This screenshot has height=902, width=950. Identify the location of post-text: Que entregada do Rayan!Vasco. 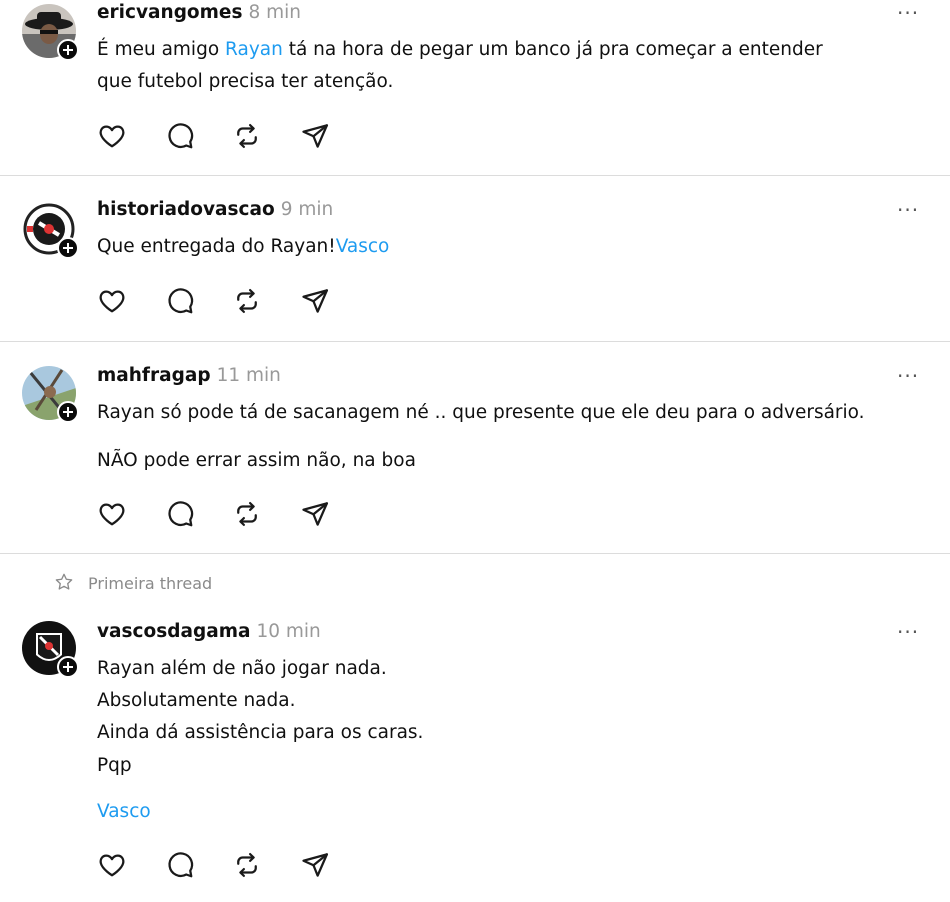
(243, 247).